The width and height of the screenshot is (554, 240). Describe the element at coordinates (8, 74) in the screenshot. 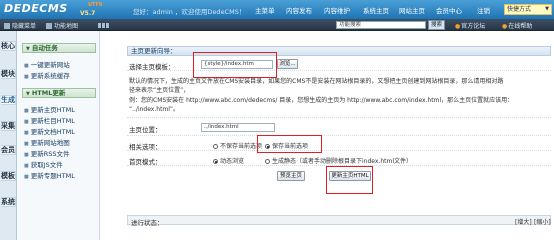

I see `tab-module: 模块` at that location.